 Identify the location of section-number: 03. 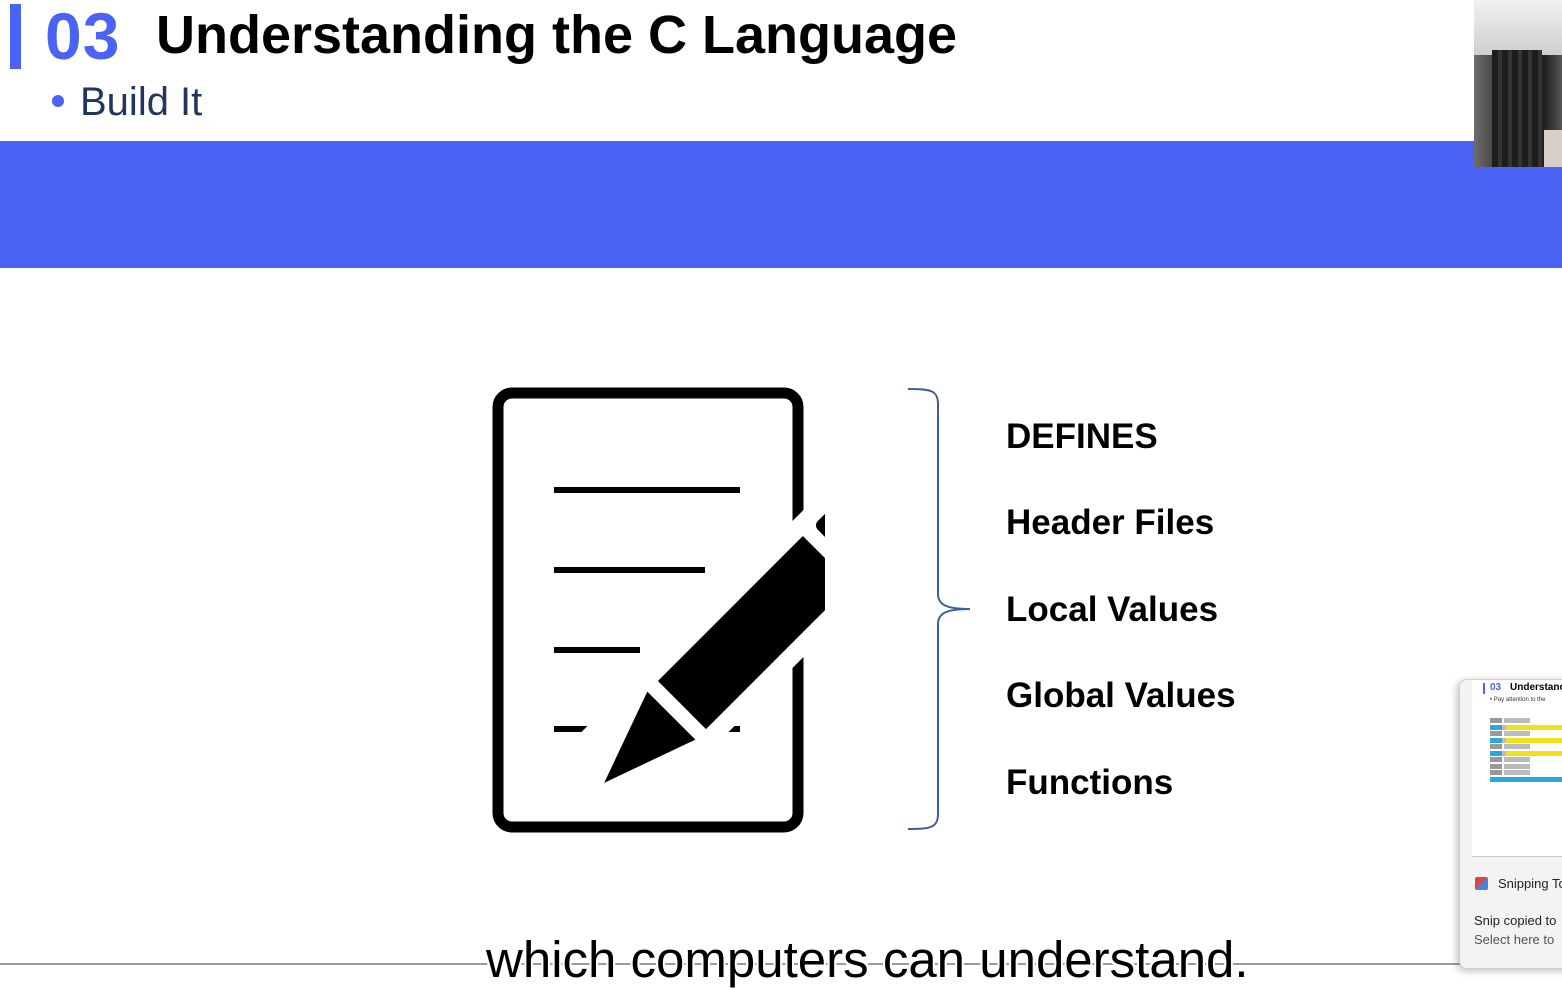
(83, 36).